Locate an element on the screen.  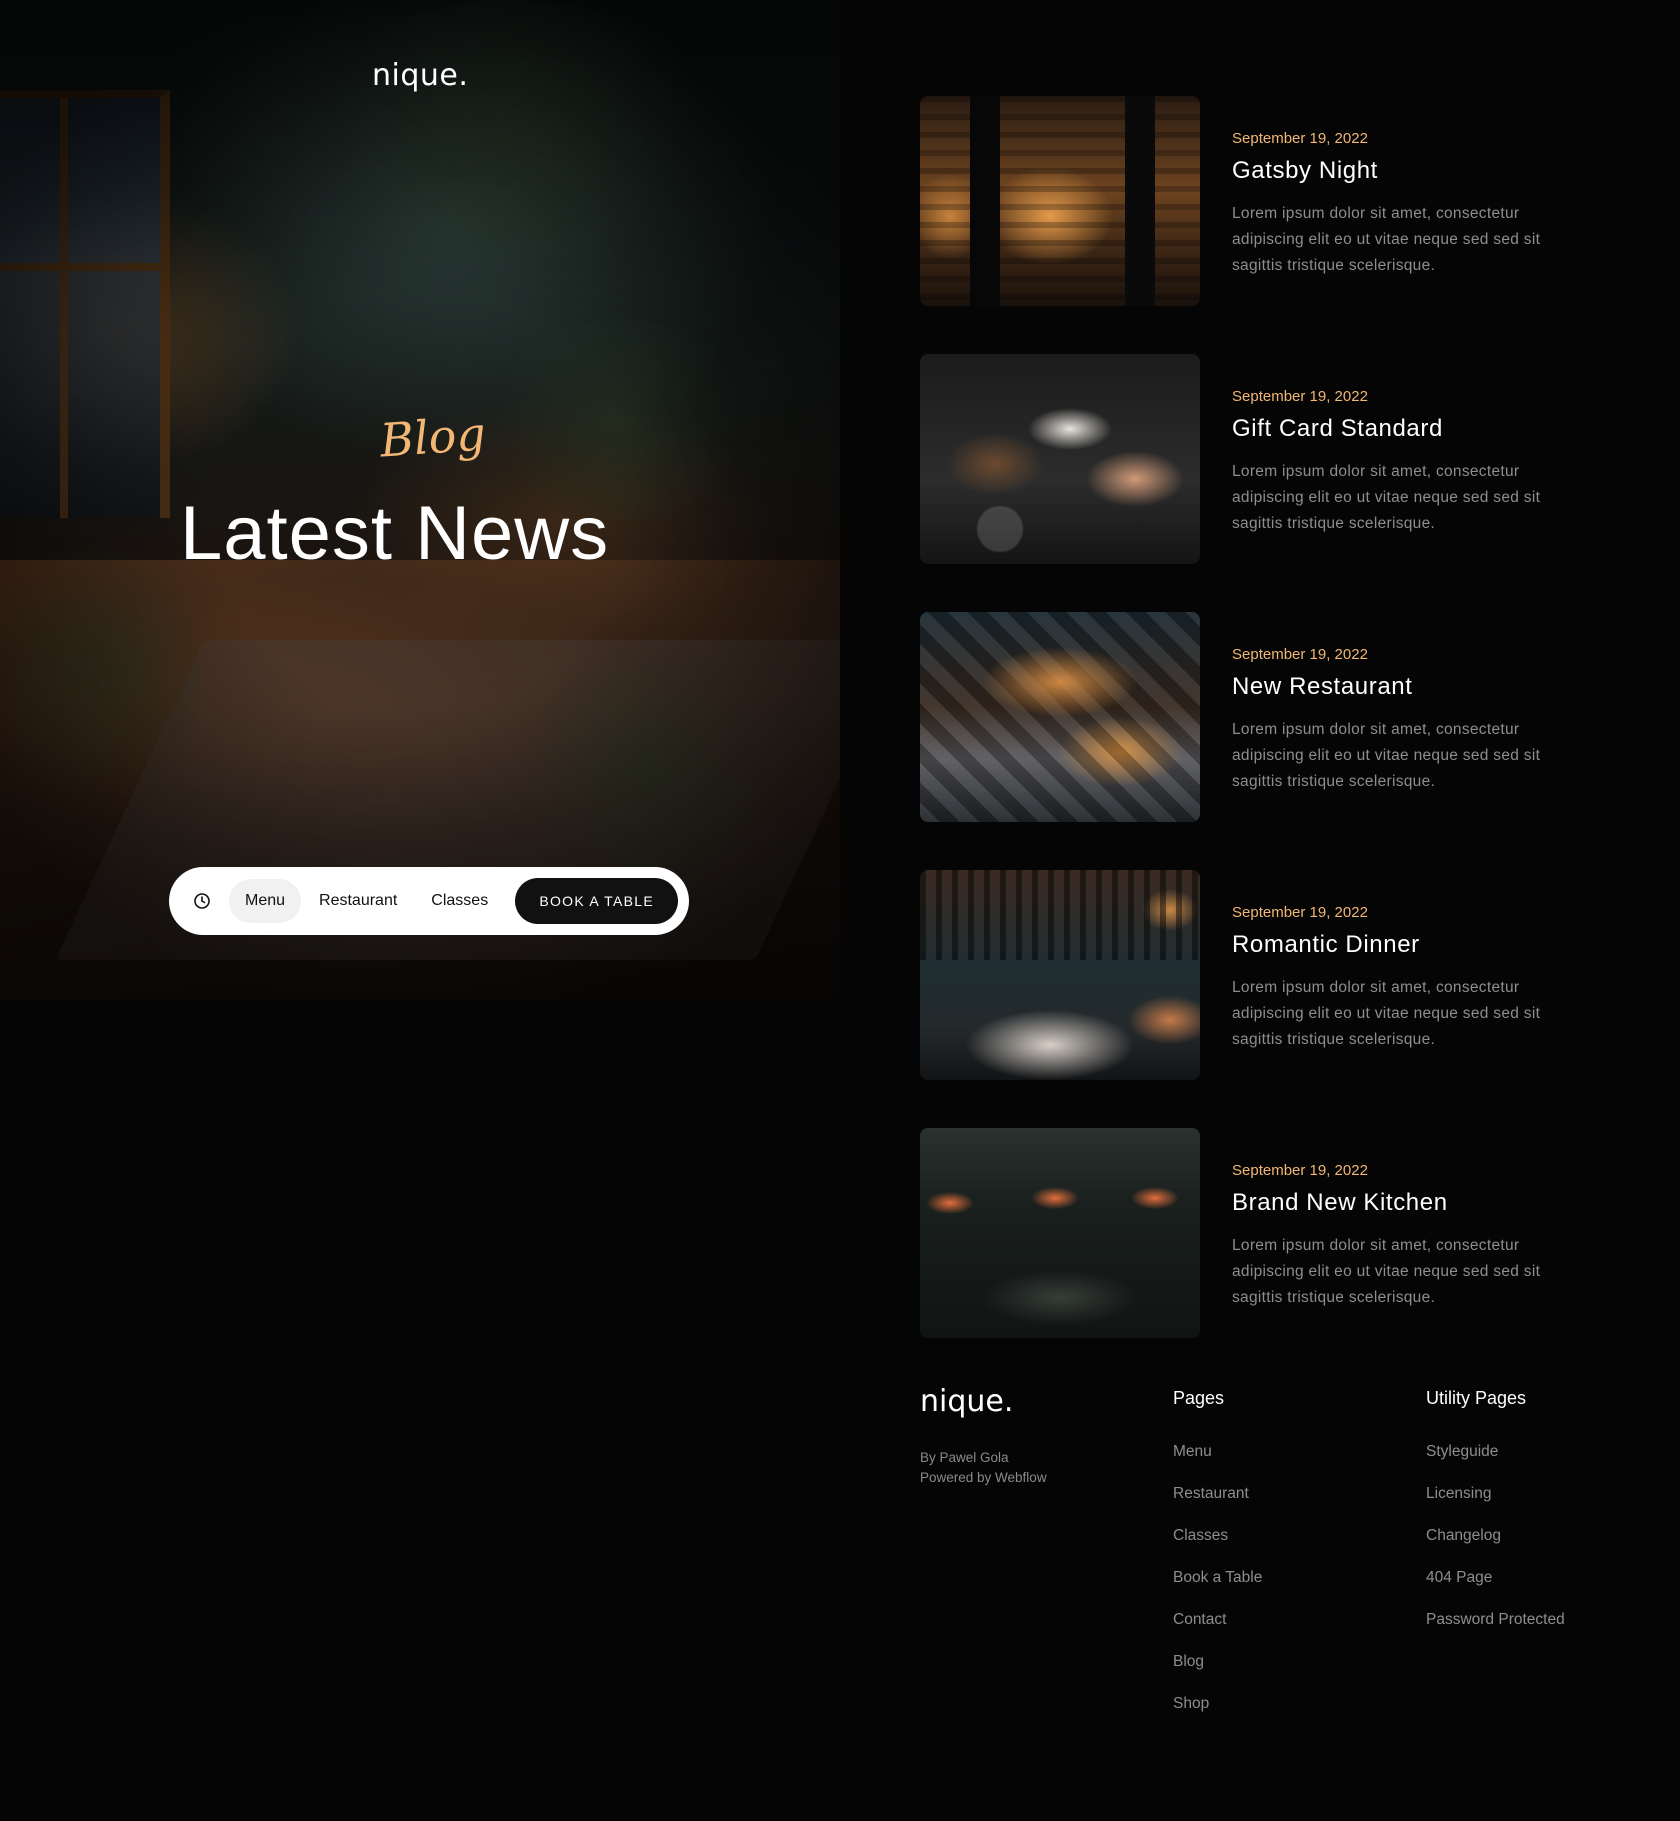
nav-link-classes: Classes is located at coordinates (459, 901).